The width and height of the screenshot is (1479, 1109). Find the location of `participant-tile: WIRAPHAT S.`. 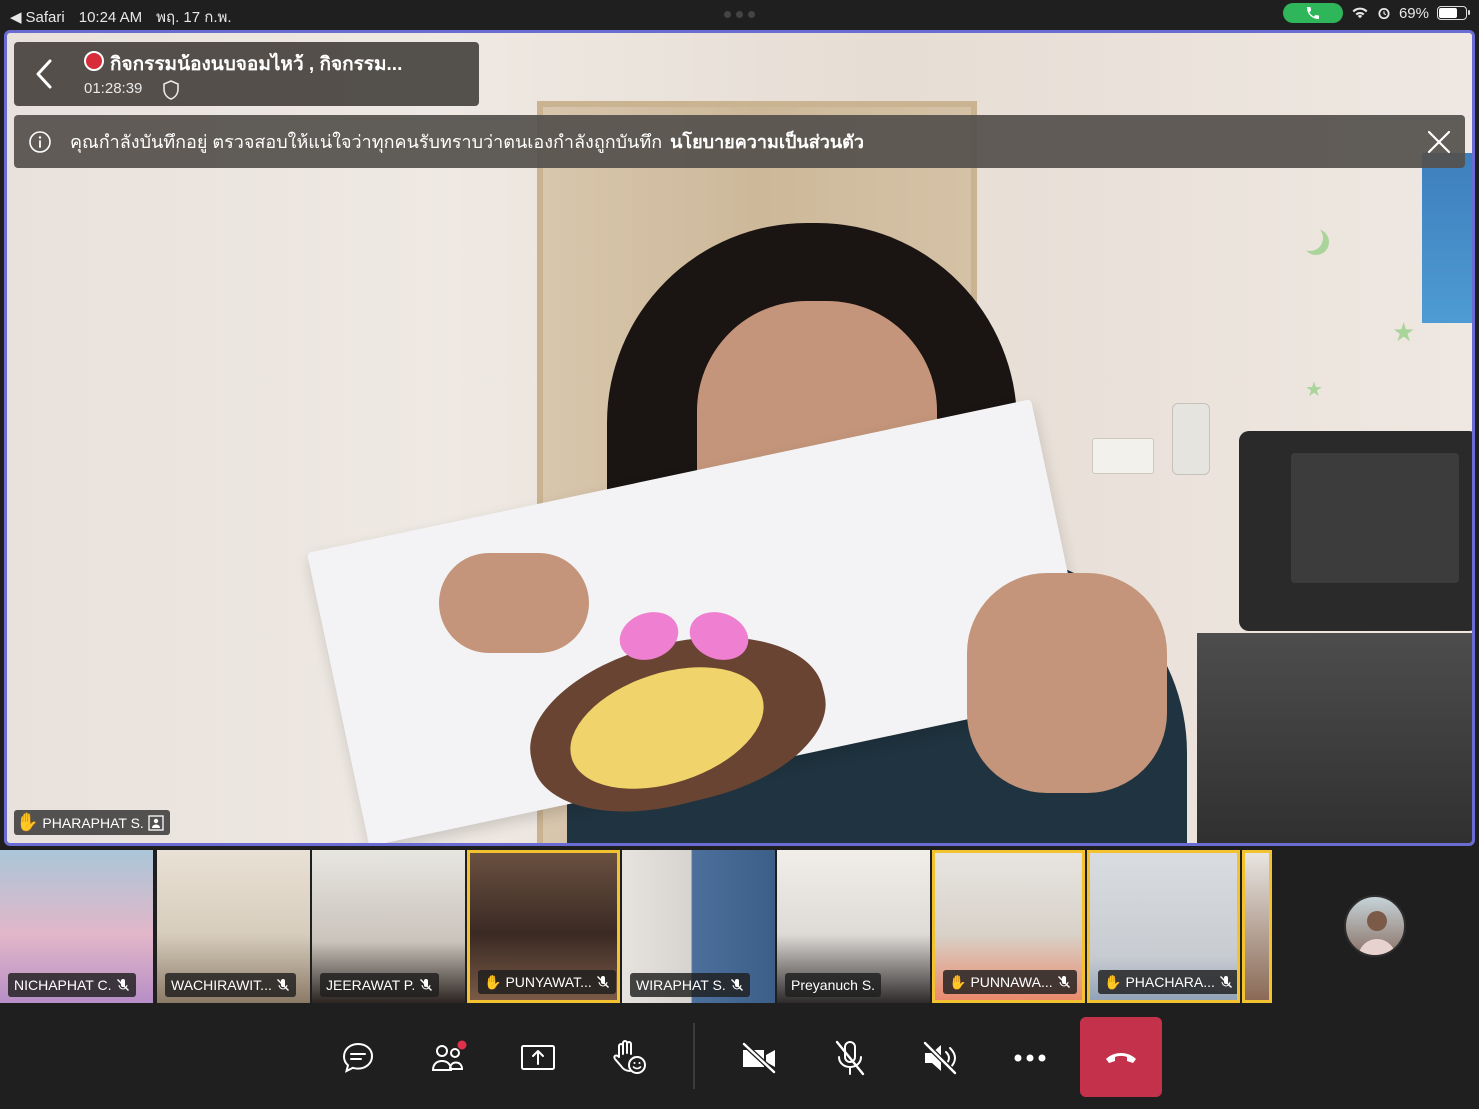

participant-tile: WIRAPHAT S. is located at coordinates (698, 926).